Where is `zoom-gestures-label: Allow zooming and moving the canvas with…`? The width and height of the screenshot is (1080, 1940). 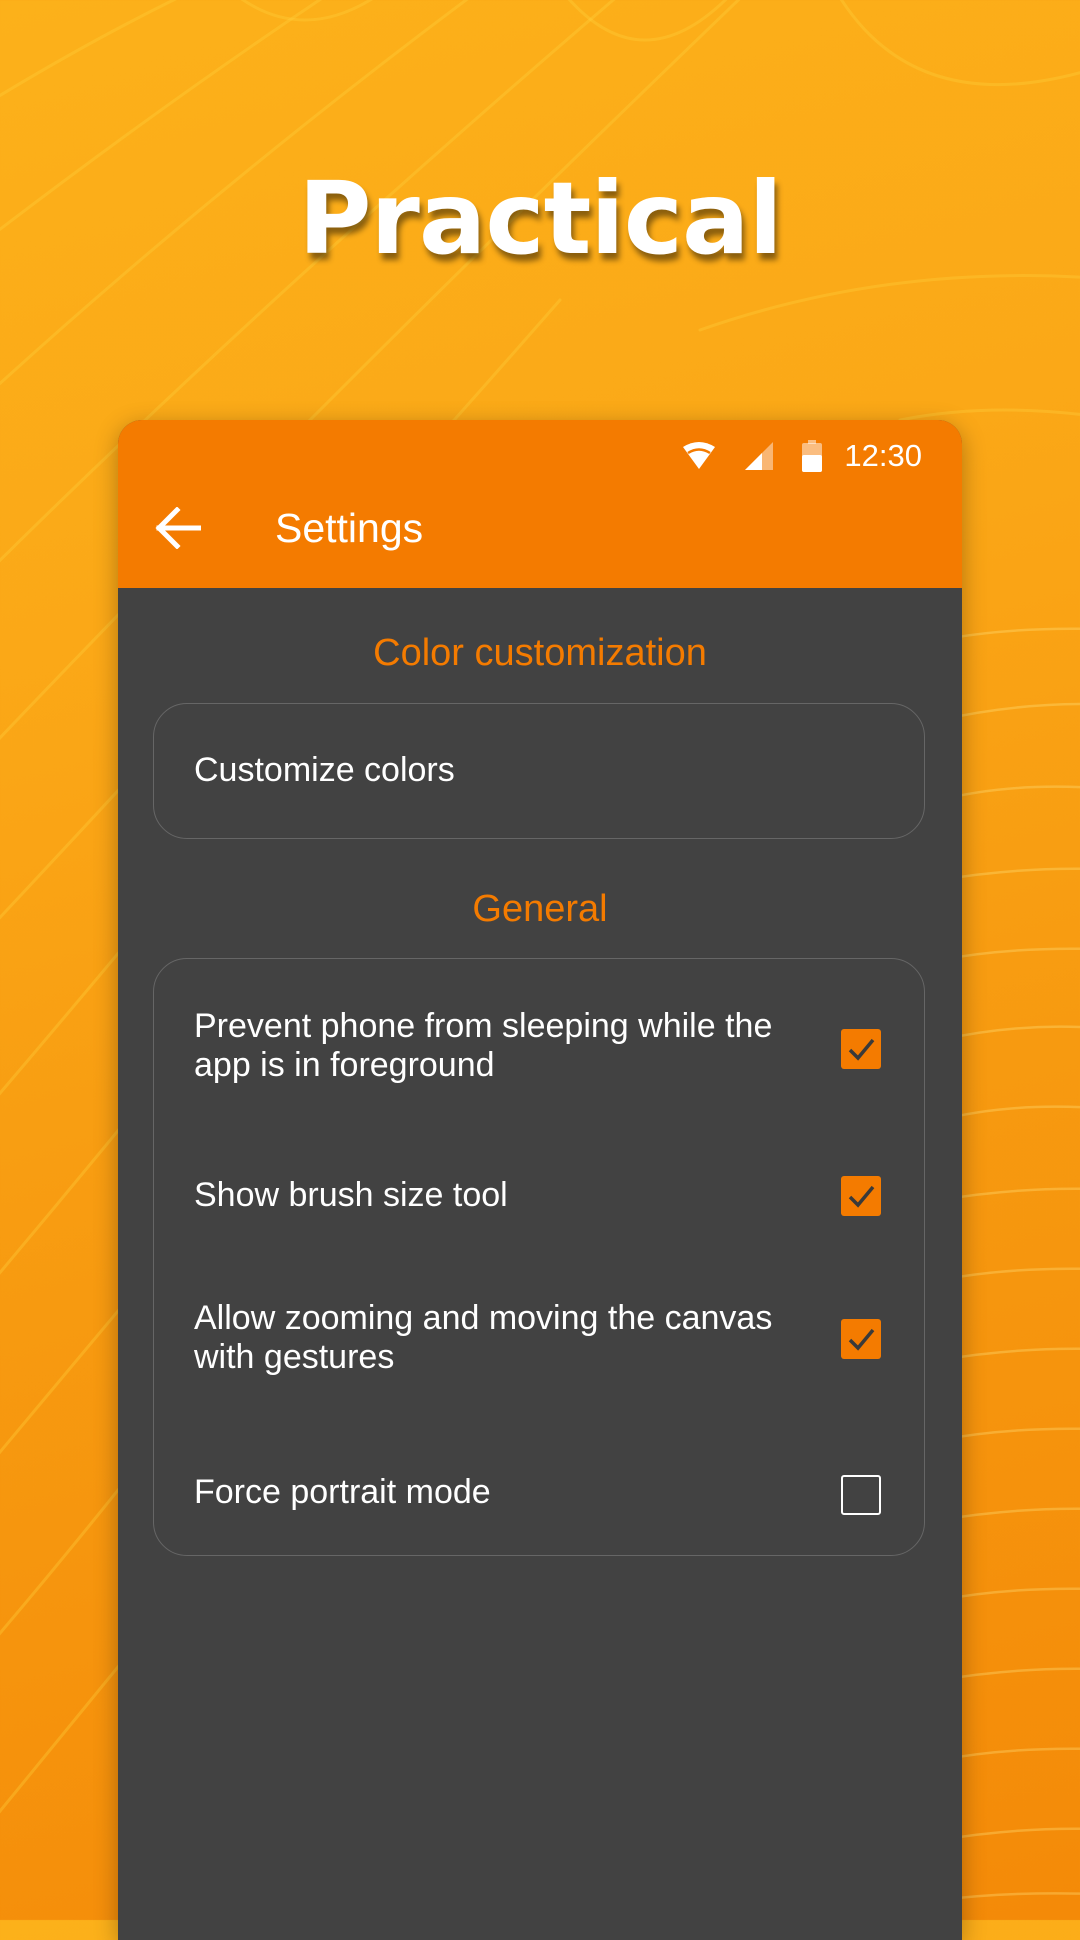
zoom-gestures-label: Allow zooming and moving the canvas with… is located at coordinates (483, 1337).